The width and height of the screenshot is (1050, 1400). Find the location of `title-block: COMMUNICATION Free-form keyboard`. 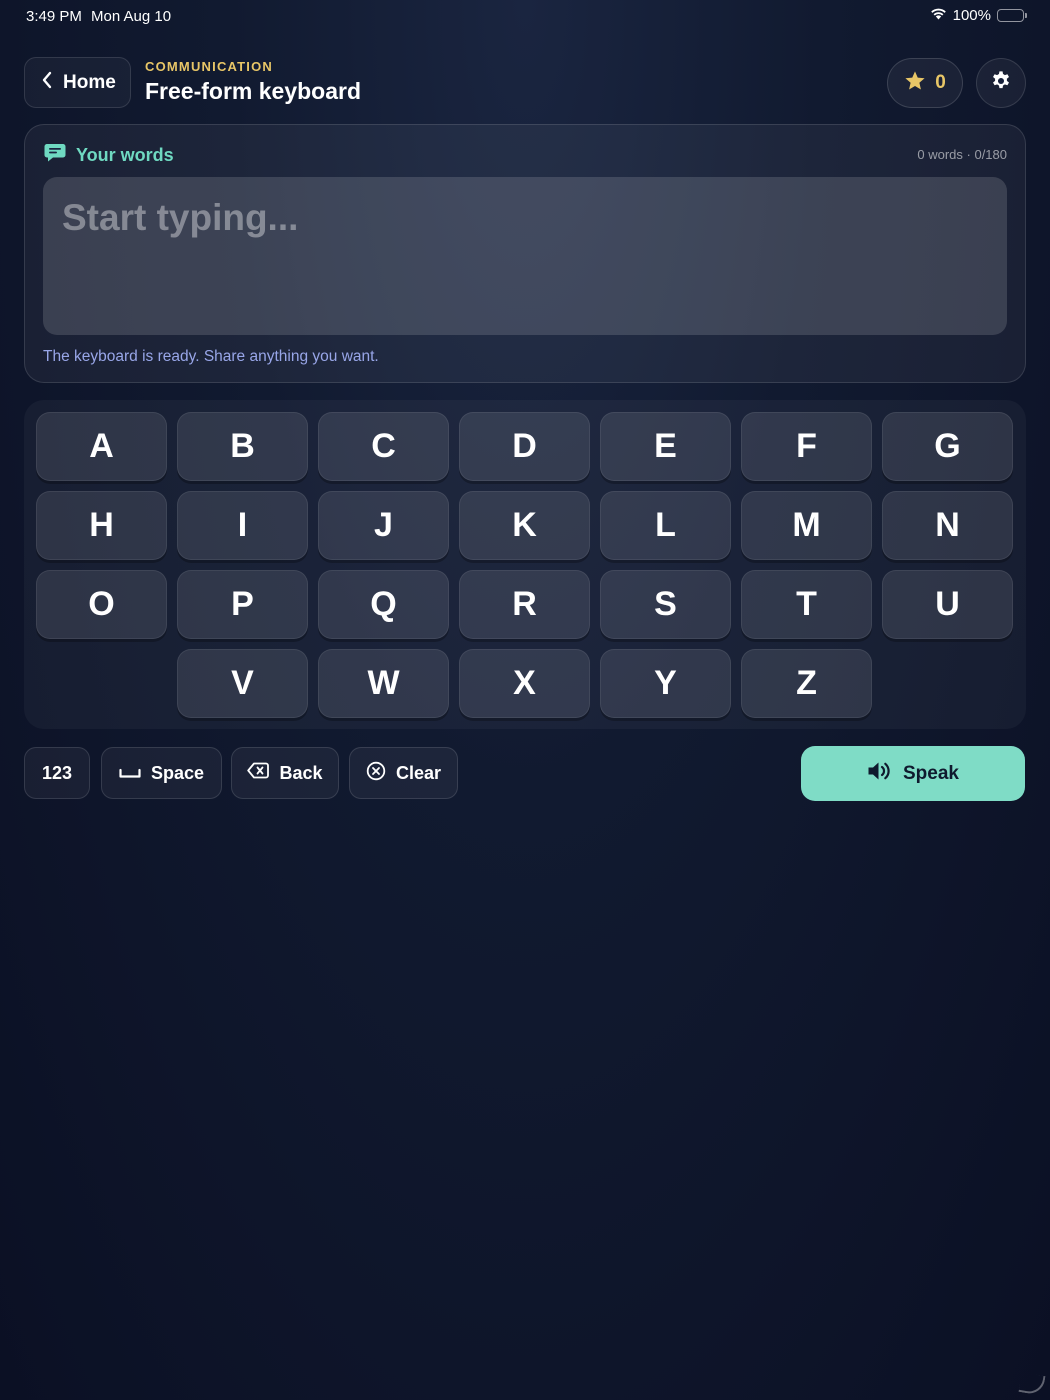

title-block: COMMUNICATION Free-form keyboard is located at coordinates (253, 82).